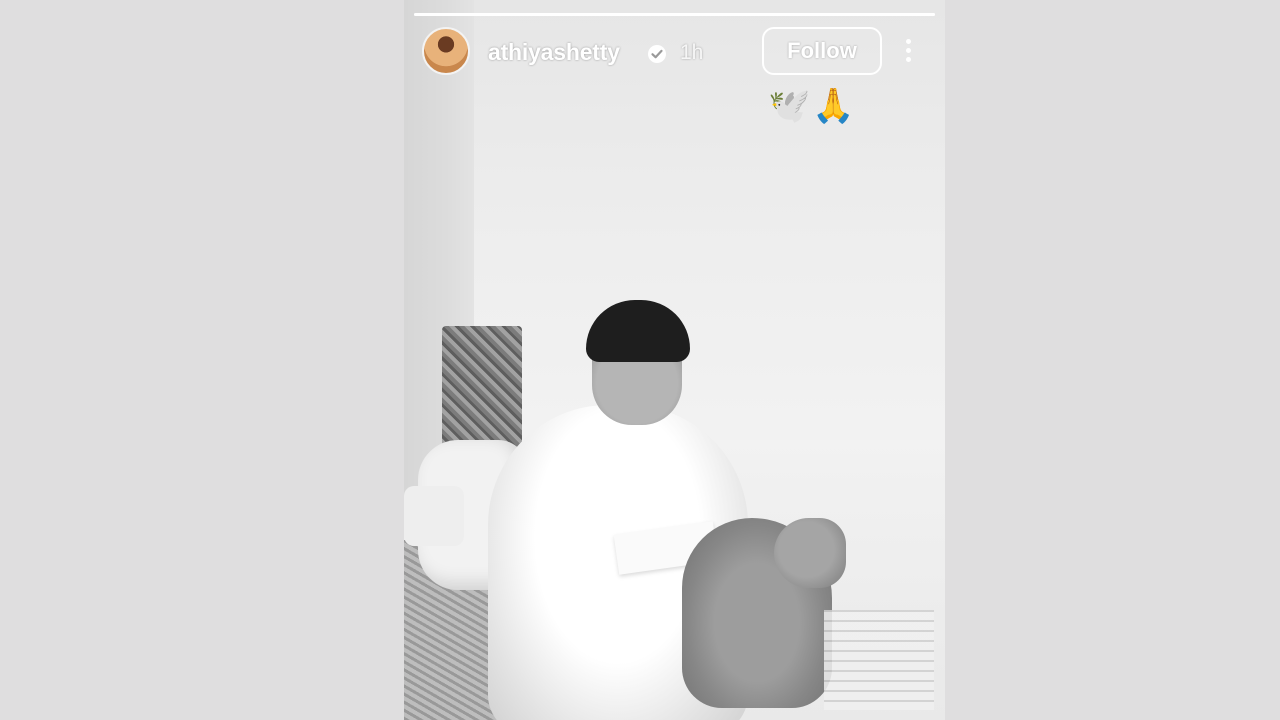 This screenshot has height=720, width=1280. What do you see at coordinates (657, 54) in the screenshot?
I see `verified-badge-icon` at bounding box center [657, 54].